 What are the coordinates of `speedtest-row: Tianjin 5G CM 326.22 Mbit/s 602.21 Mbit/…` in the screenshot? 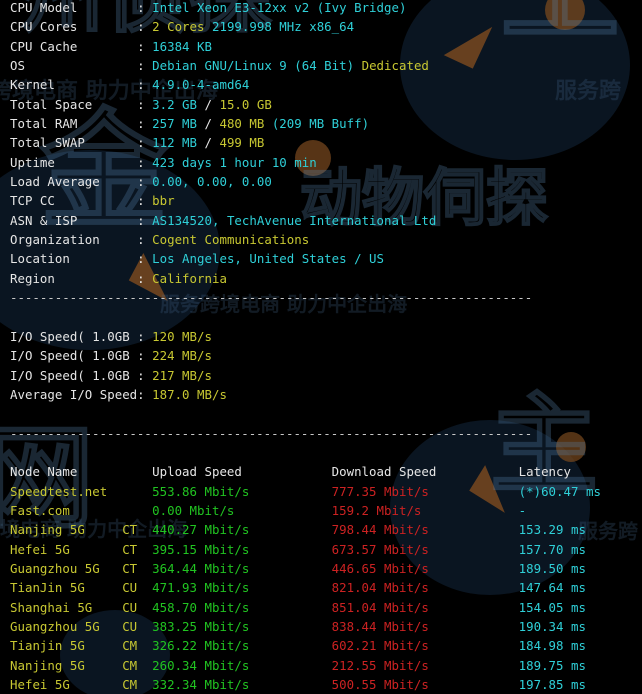 It's located at (326, 645).